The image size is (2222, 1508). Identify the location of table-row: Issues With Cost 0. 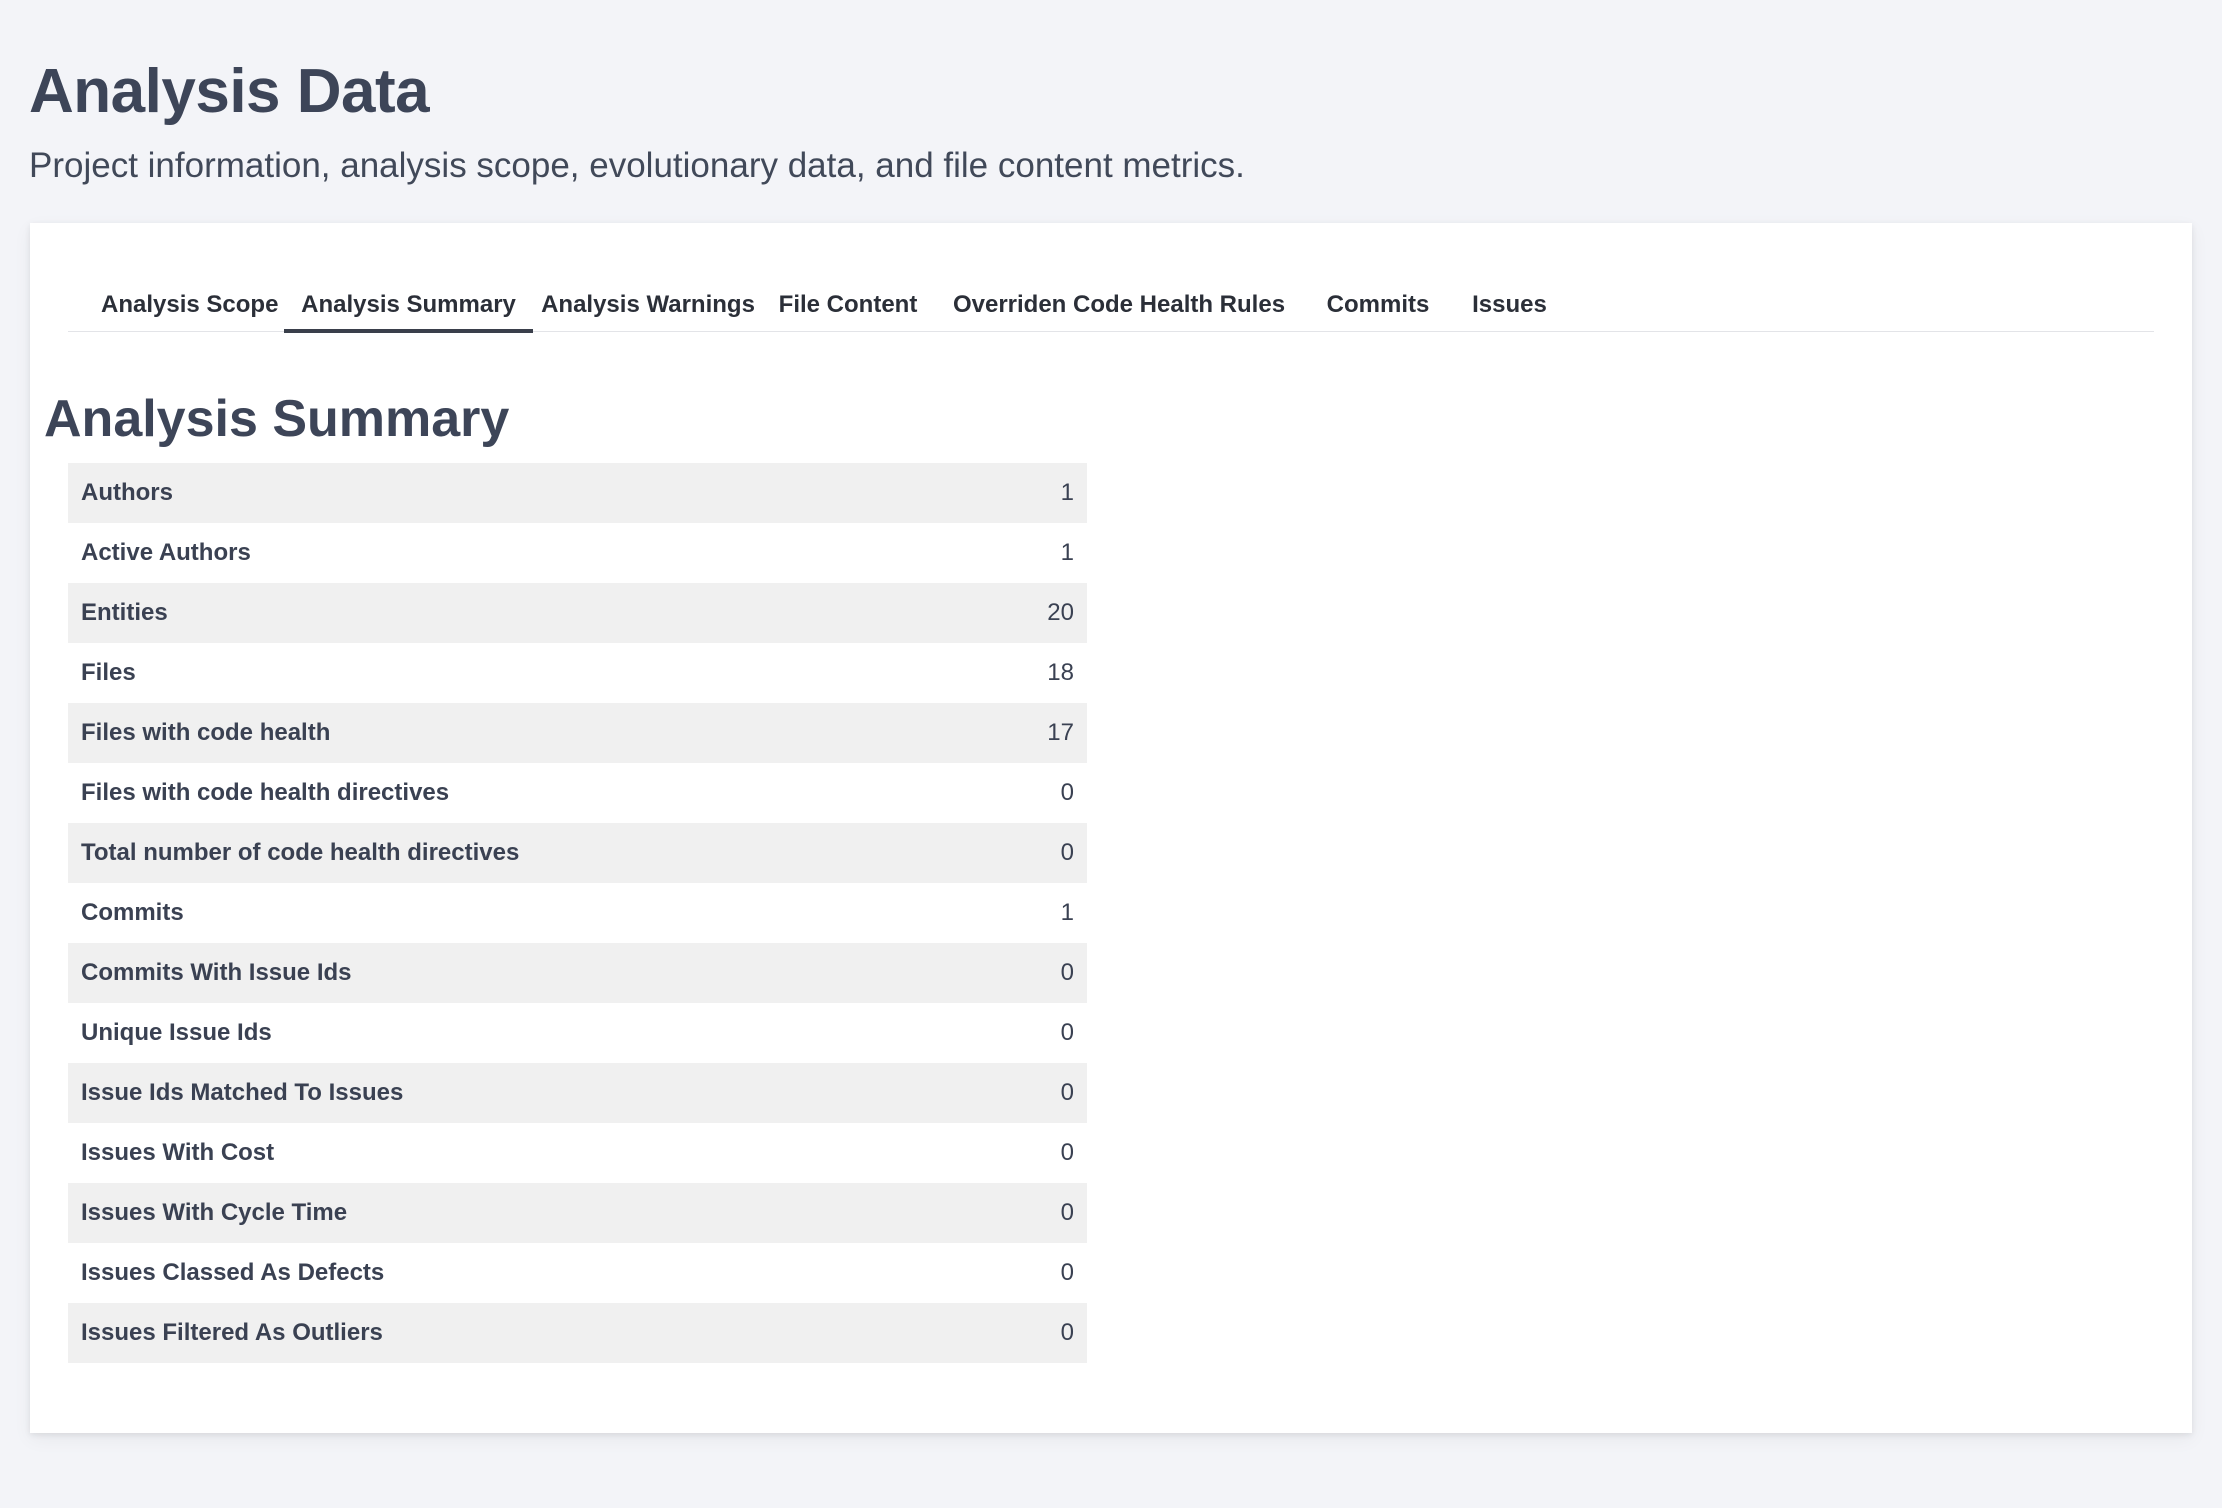
(577, 1153).